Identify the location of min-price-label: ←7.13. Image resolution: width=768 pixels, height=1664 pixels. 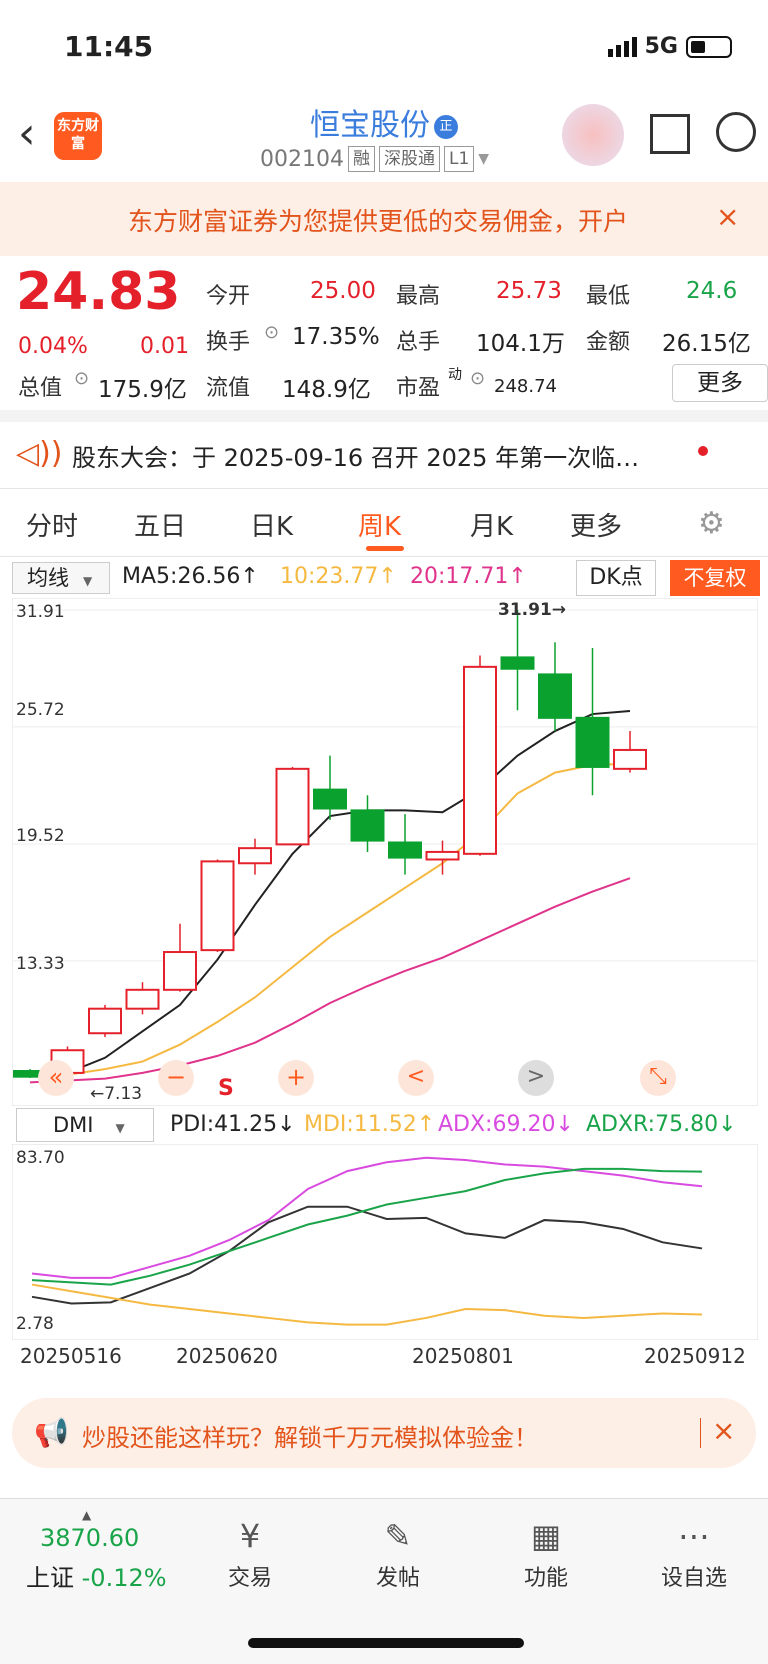
(116, 1094).